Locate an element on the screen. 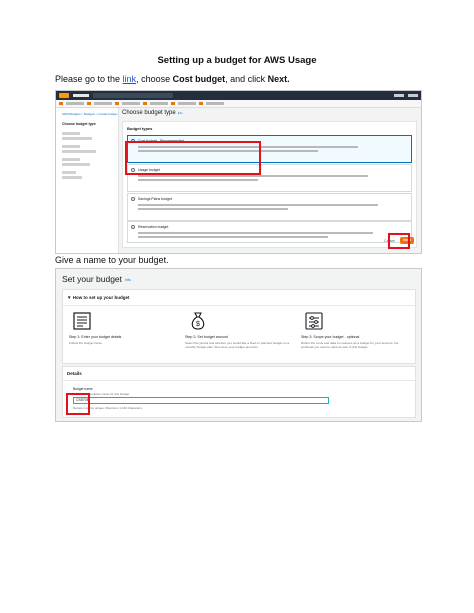 The image size is (474, 613). instruction-middle2: , and click is located at coordinates (246, 79).